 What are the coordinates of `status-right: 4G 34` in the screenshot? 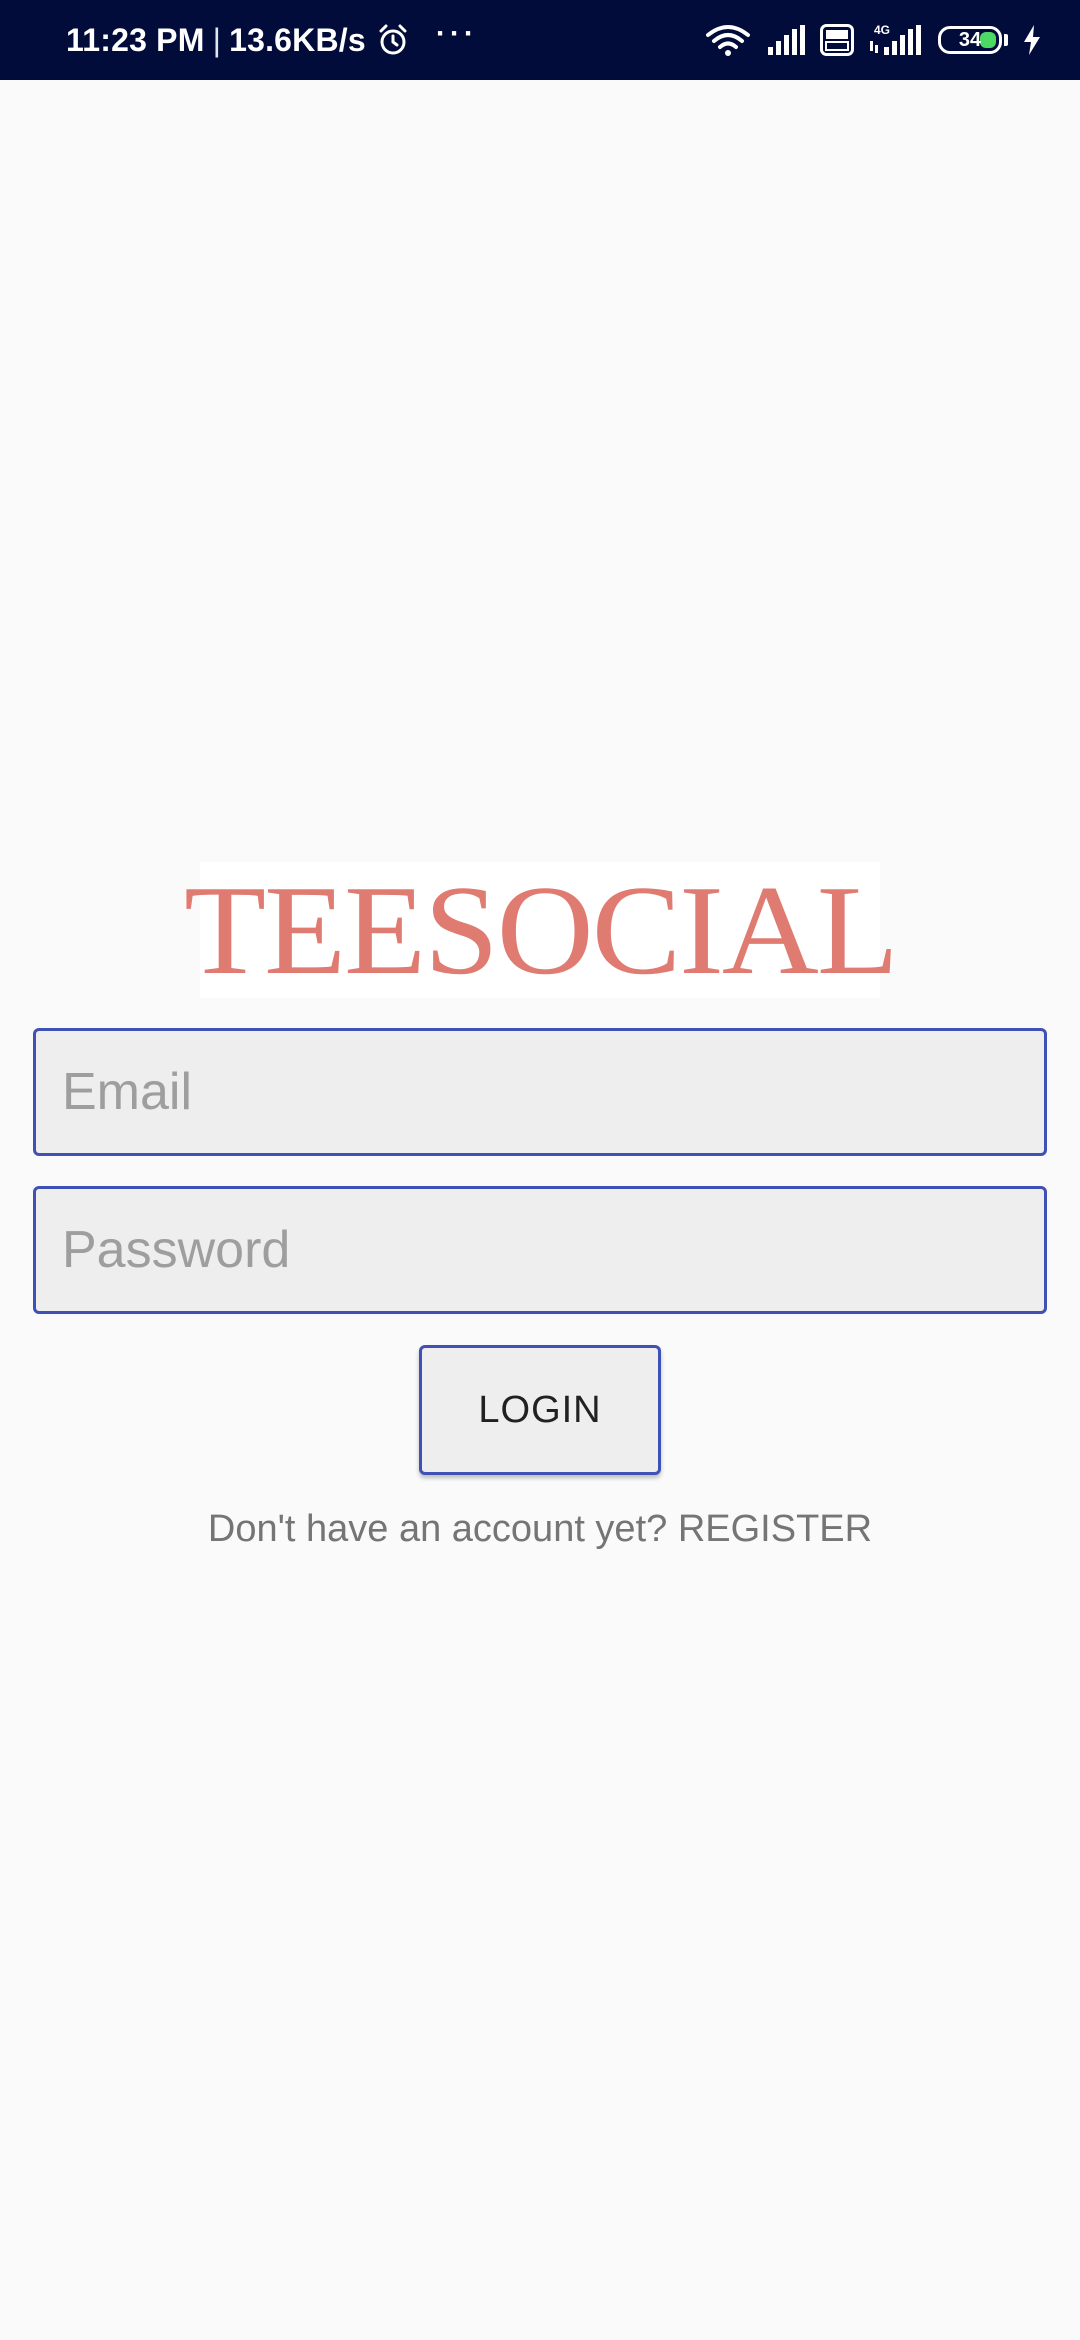 It's located at (873, 40).